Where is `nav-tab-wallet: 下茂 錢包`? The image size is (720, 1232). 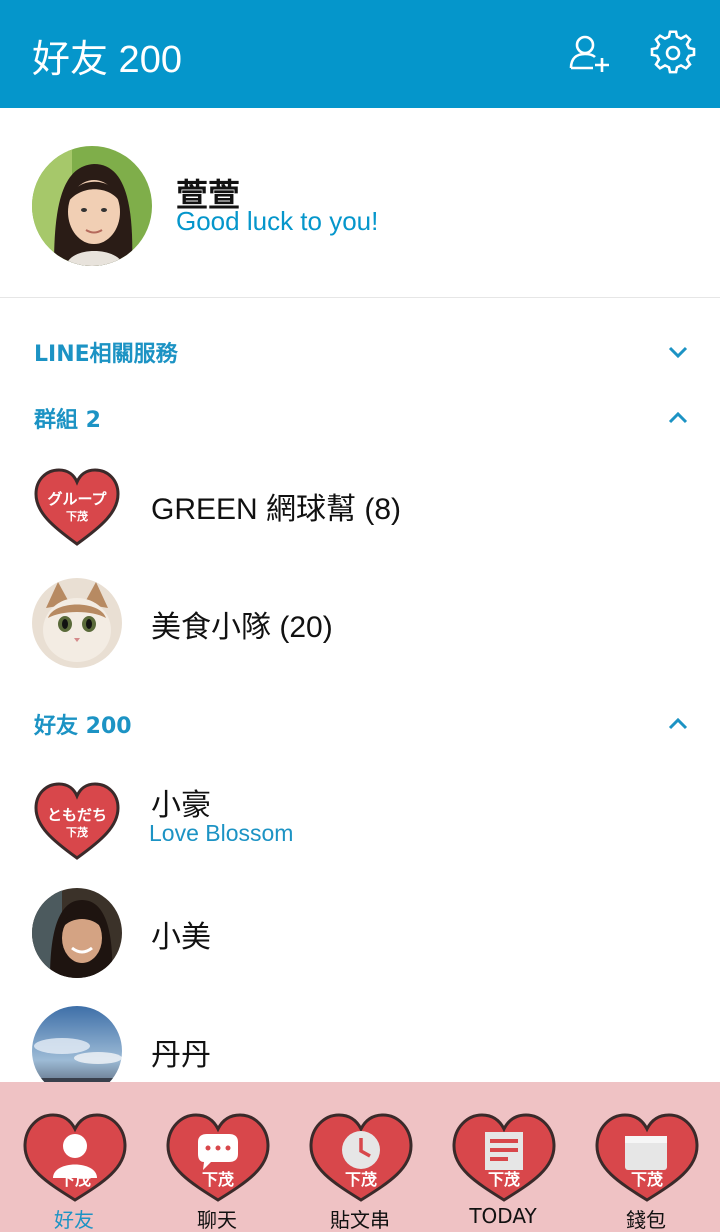
nav-tab-wallet: 下茂 錢包 is located at coordinates (646, 1157).